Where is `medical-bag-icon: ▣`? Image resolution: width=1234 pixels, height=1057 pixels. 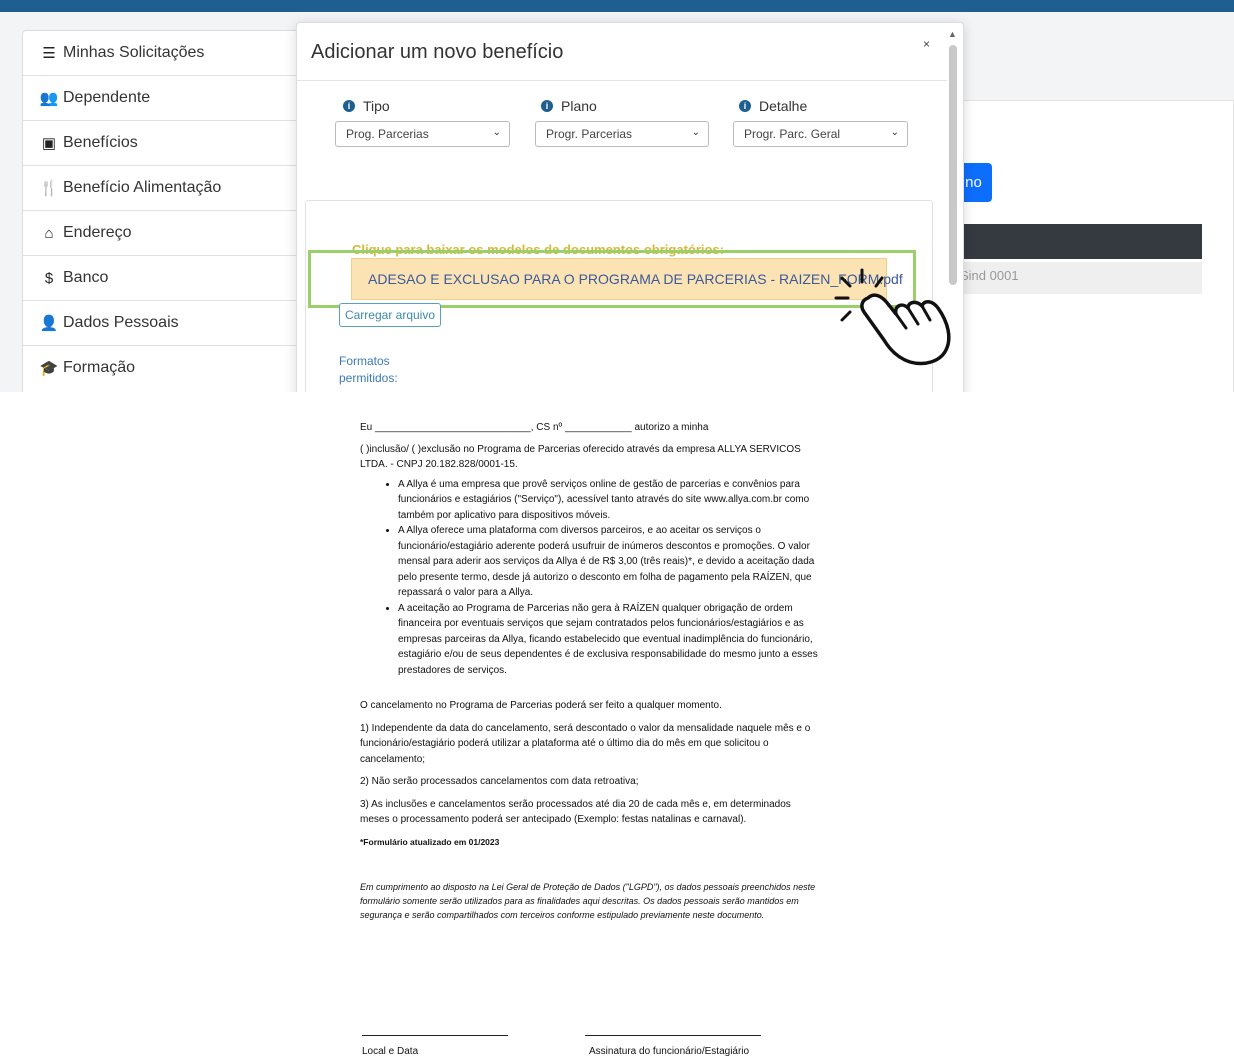
medical-bag-icon: ▣ is located at coordinates (49, 143).